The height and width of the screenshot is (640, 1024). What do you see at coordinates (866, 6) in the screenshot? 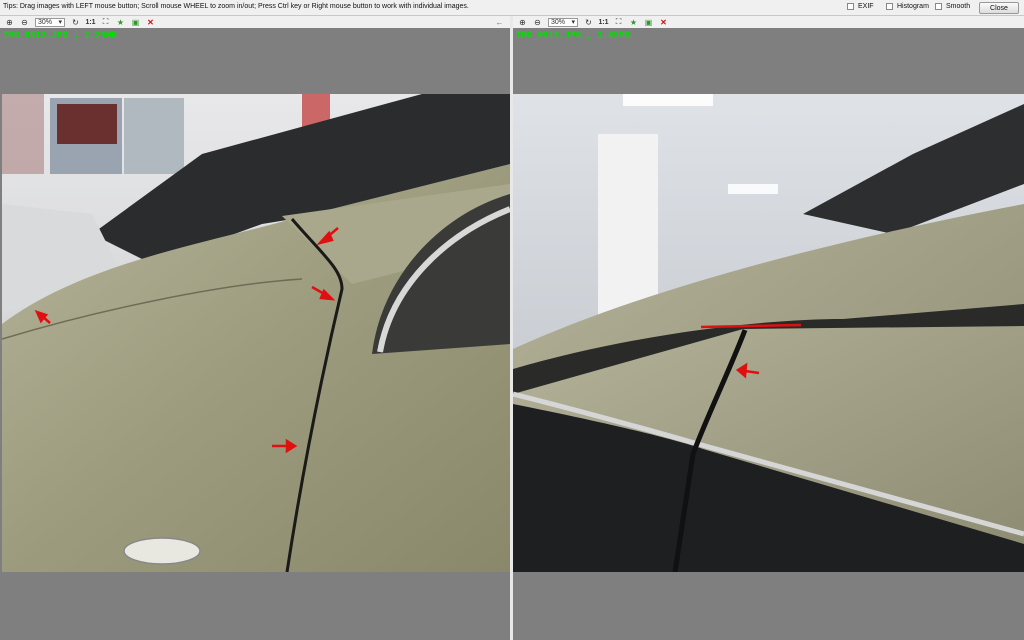
I see `exif-label: EXIF` at bounding box center [866, 6].